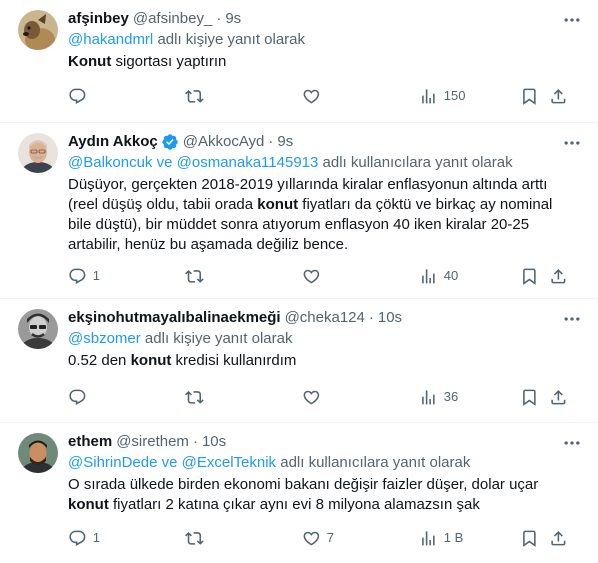 Image resolution: width=598 pixels, height=563 pixels. I want to click on author-handle: @sirethem, so click(152, 442).